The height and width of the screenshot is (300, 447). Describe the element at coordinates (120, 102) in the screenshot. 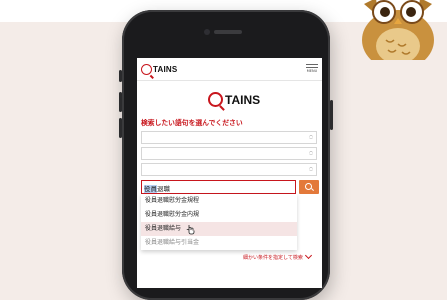

I see `phone-volume-up` at that location.